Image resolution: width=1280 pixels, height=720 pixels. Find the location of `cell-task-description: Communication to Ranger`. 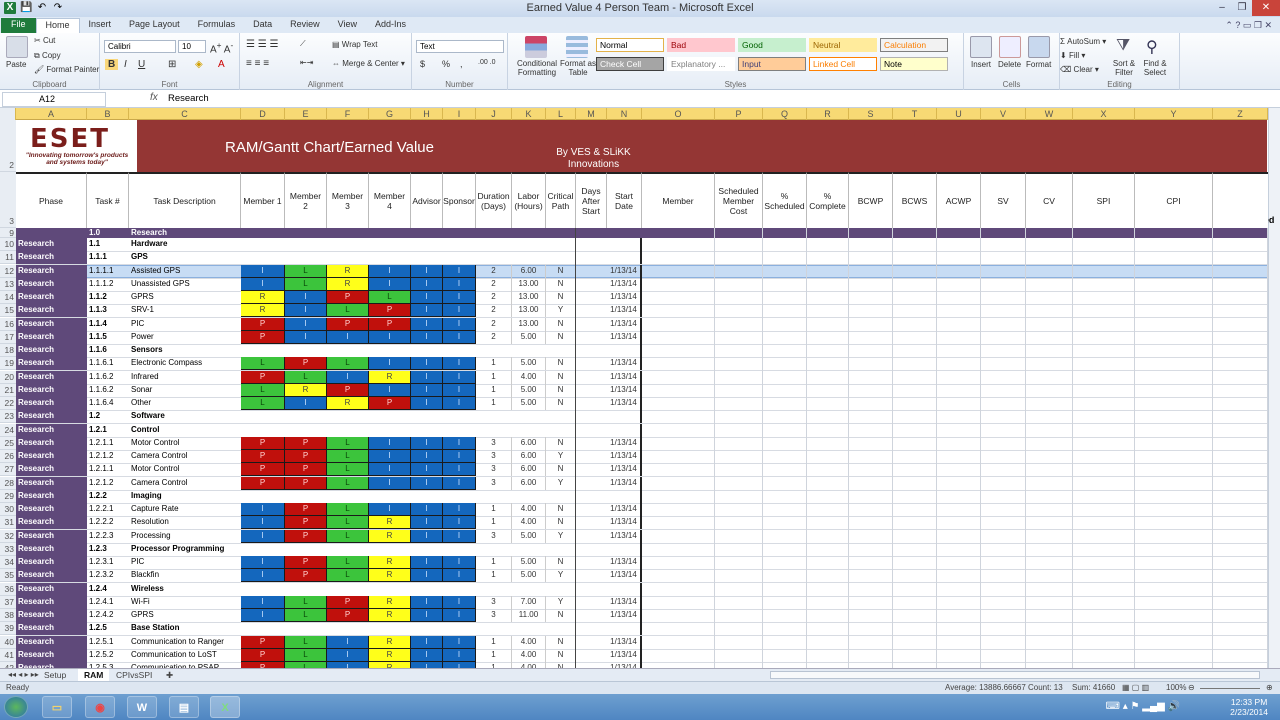

cell-task-description: Communication to Ranger is located at coordinates (186, 642).